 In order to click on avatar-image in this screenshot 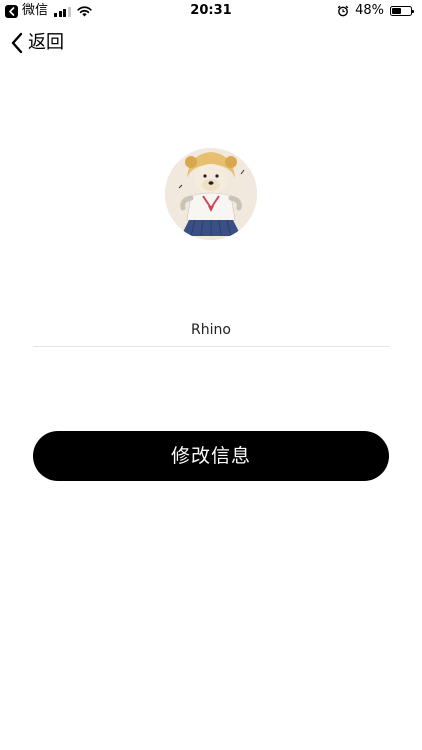, I will do `click(211, 194)`.